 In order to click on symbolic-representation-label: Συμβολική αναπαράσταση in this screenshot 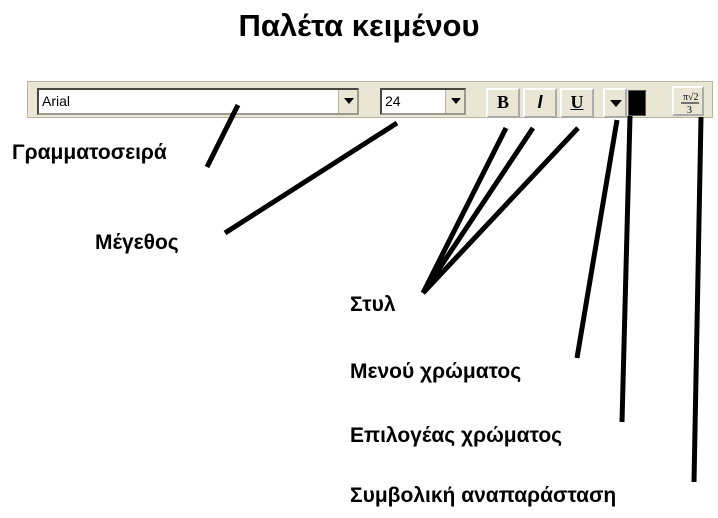, I will do `click(483, 495)`.